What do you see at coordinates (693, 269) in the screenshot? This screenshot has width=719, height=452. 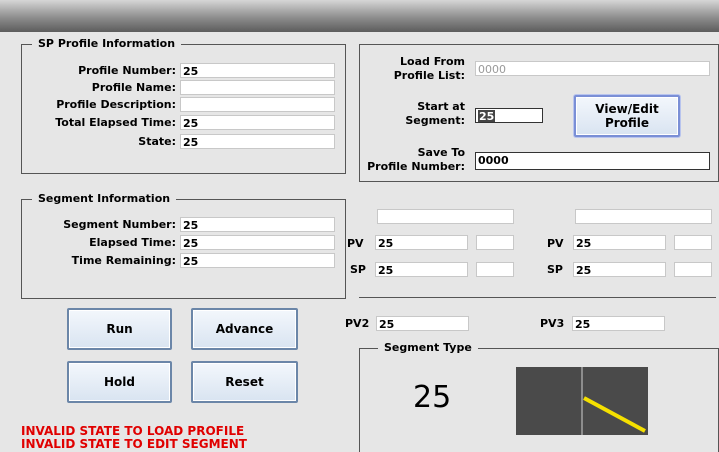 I see `loop2-sp-extra-field` at bounding box center [693, 269].